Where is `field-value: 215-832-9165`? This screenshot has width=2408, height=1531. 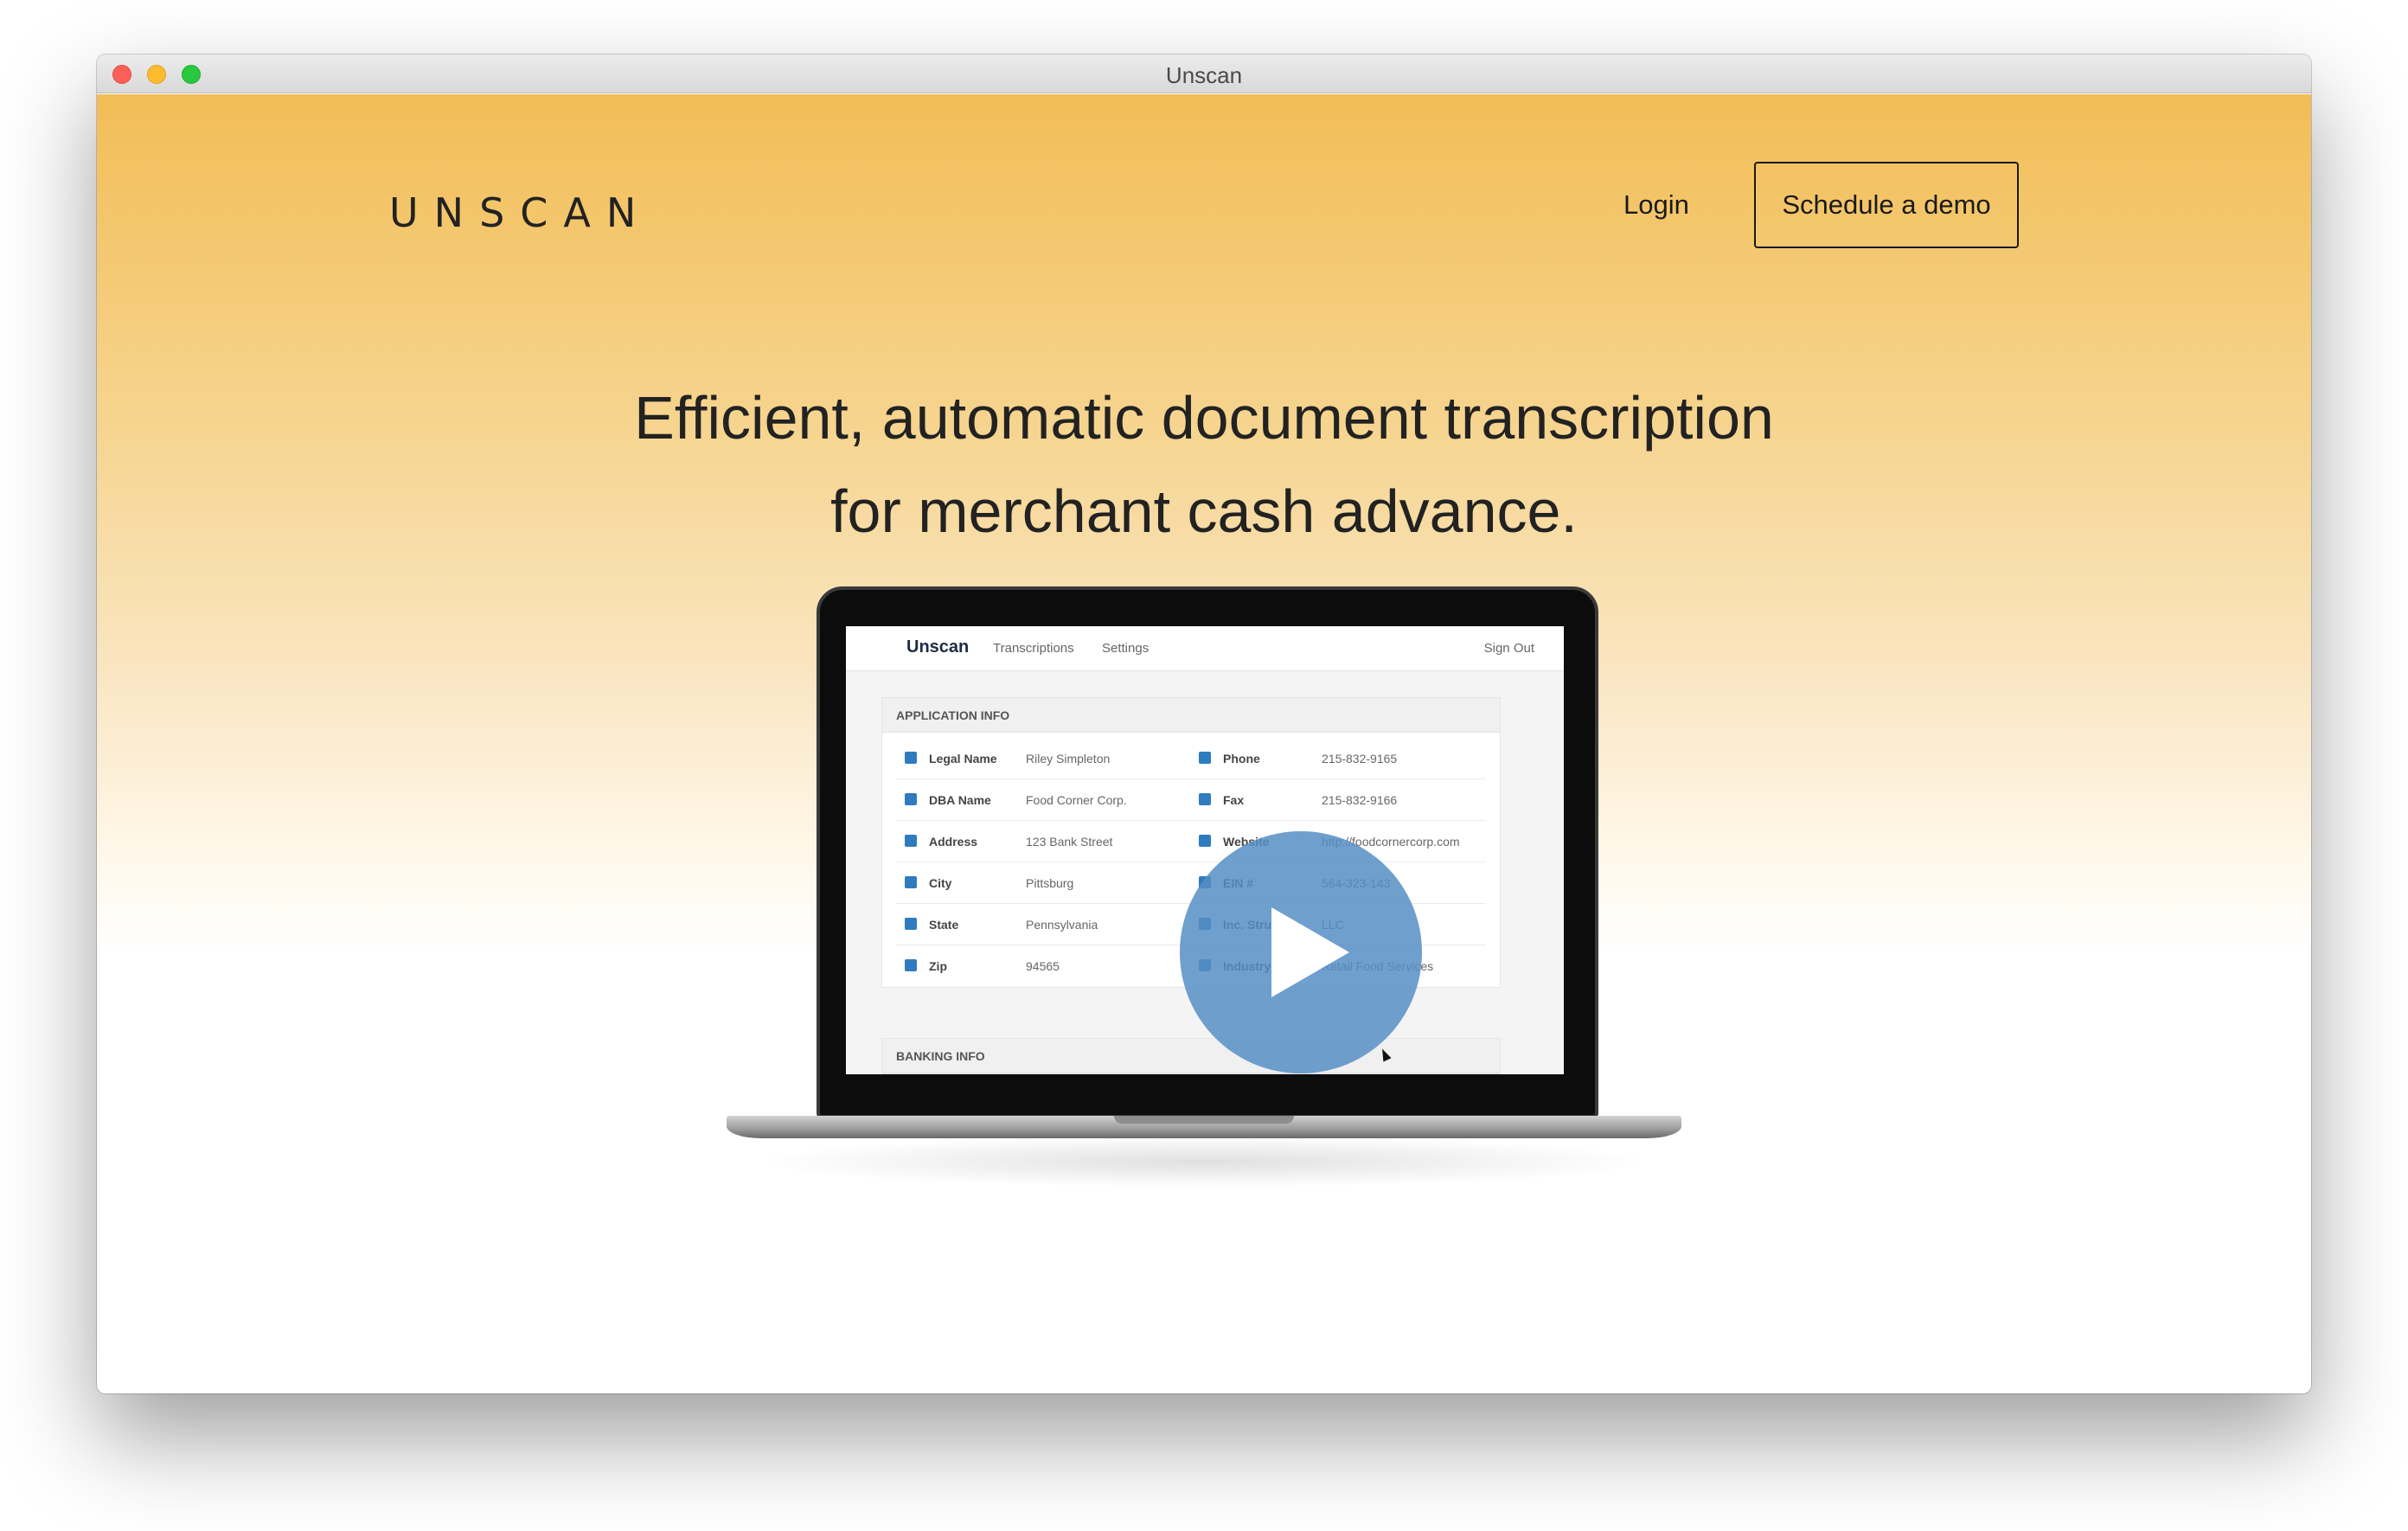
field-value: 215-832-9165 is located at coordinates (1360, 759).